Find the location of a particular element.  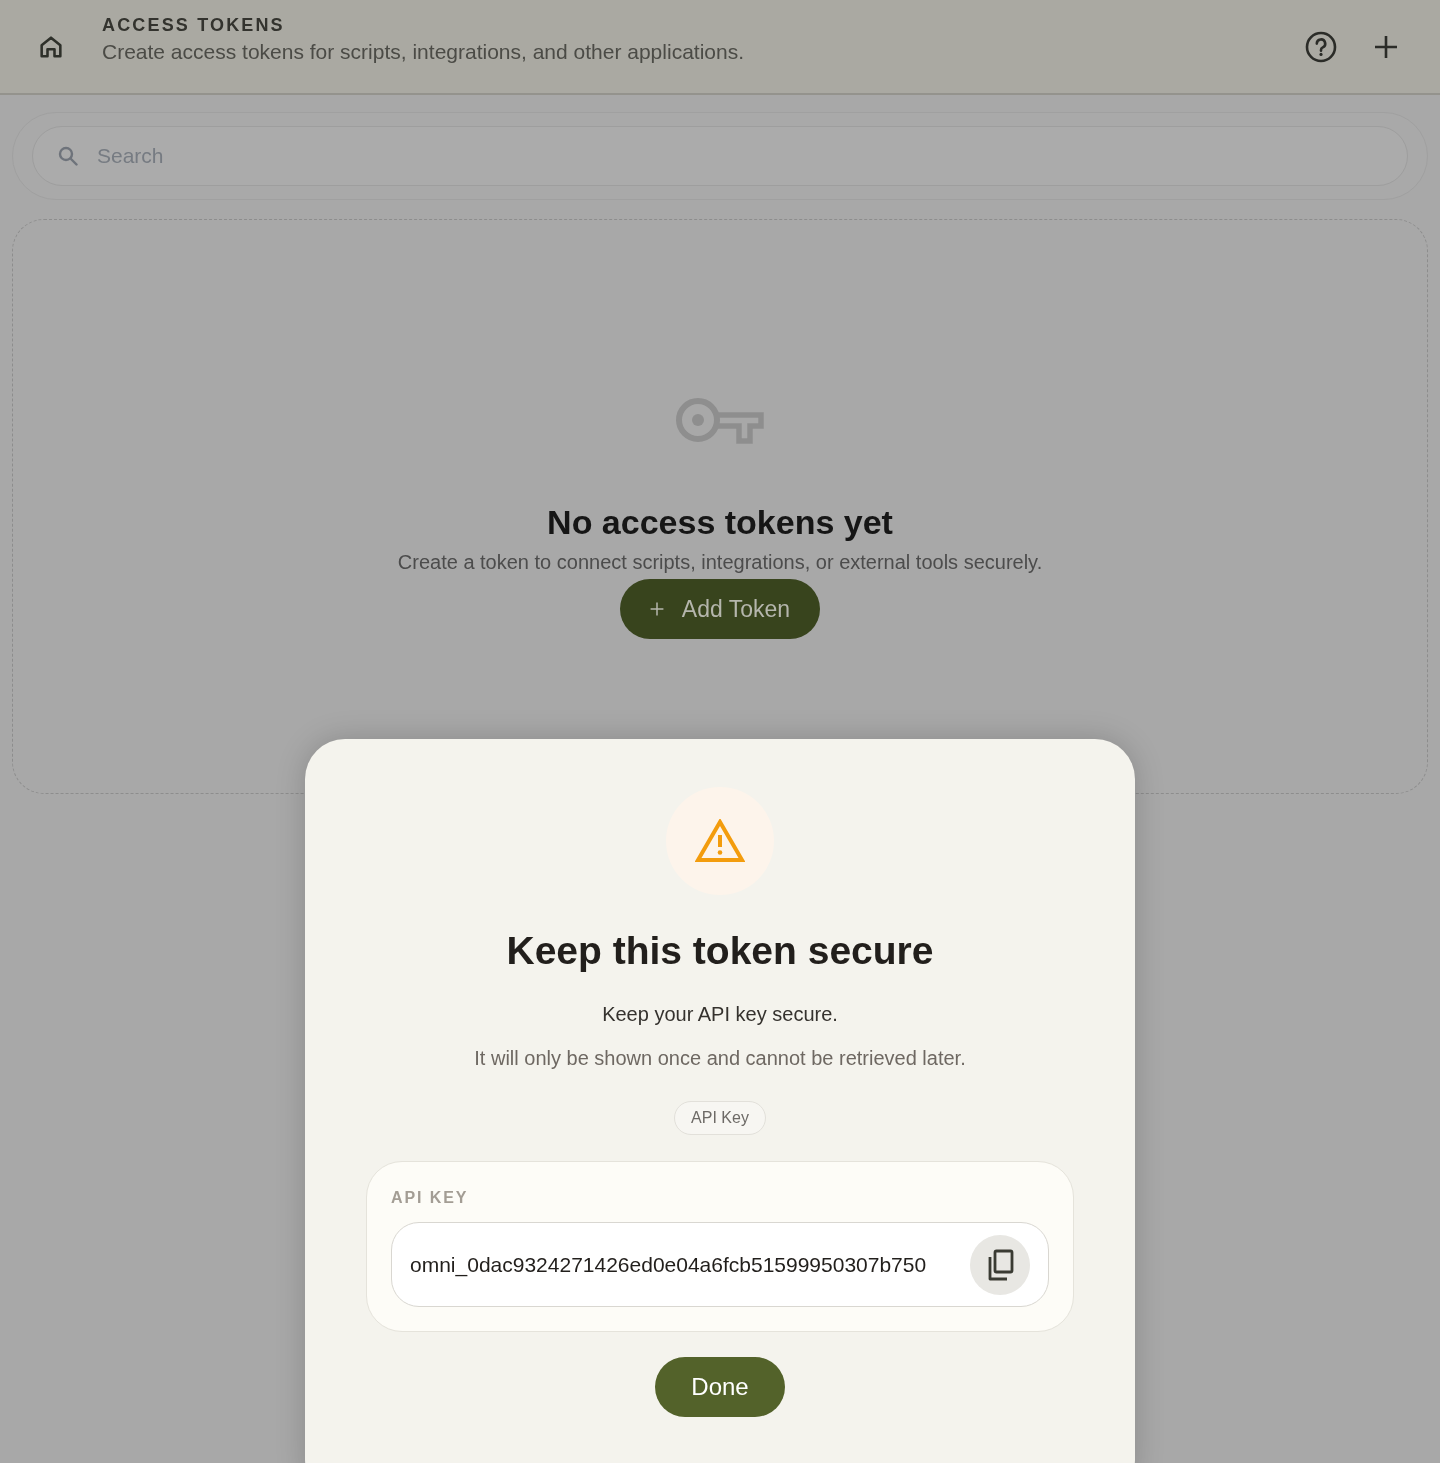

empty-state-description: Create a token to connect scripts, integrations, or external tools securely. is located at coordinates (720, 562).